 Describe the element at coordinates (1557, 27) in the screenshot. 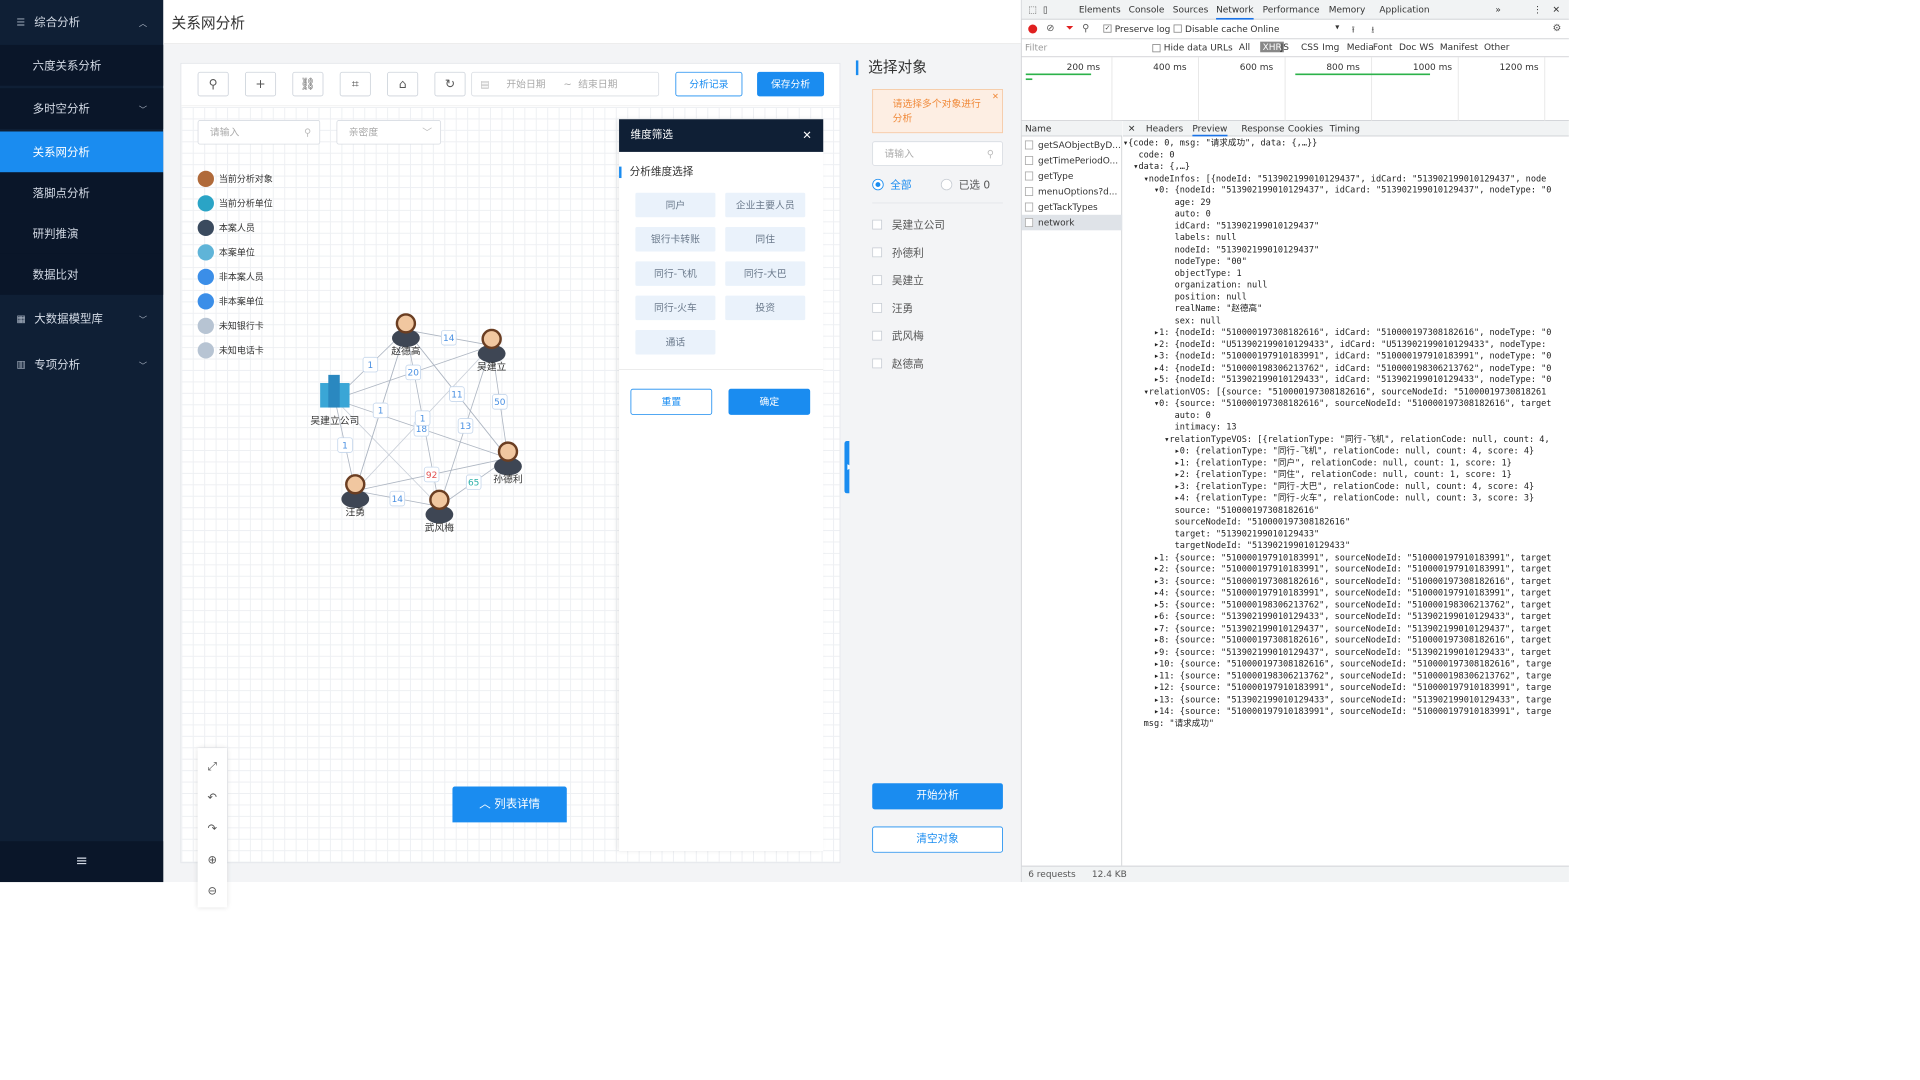

I see `gear-icon: ⚙` at that location.